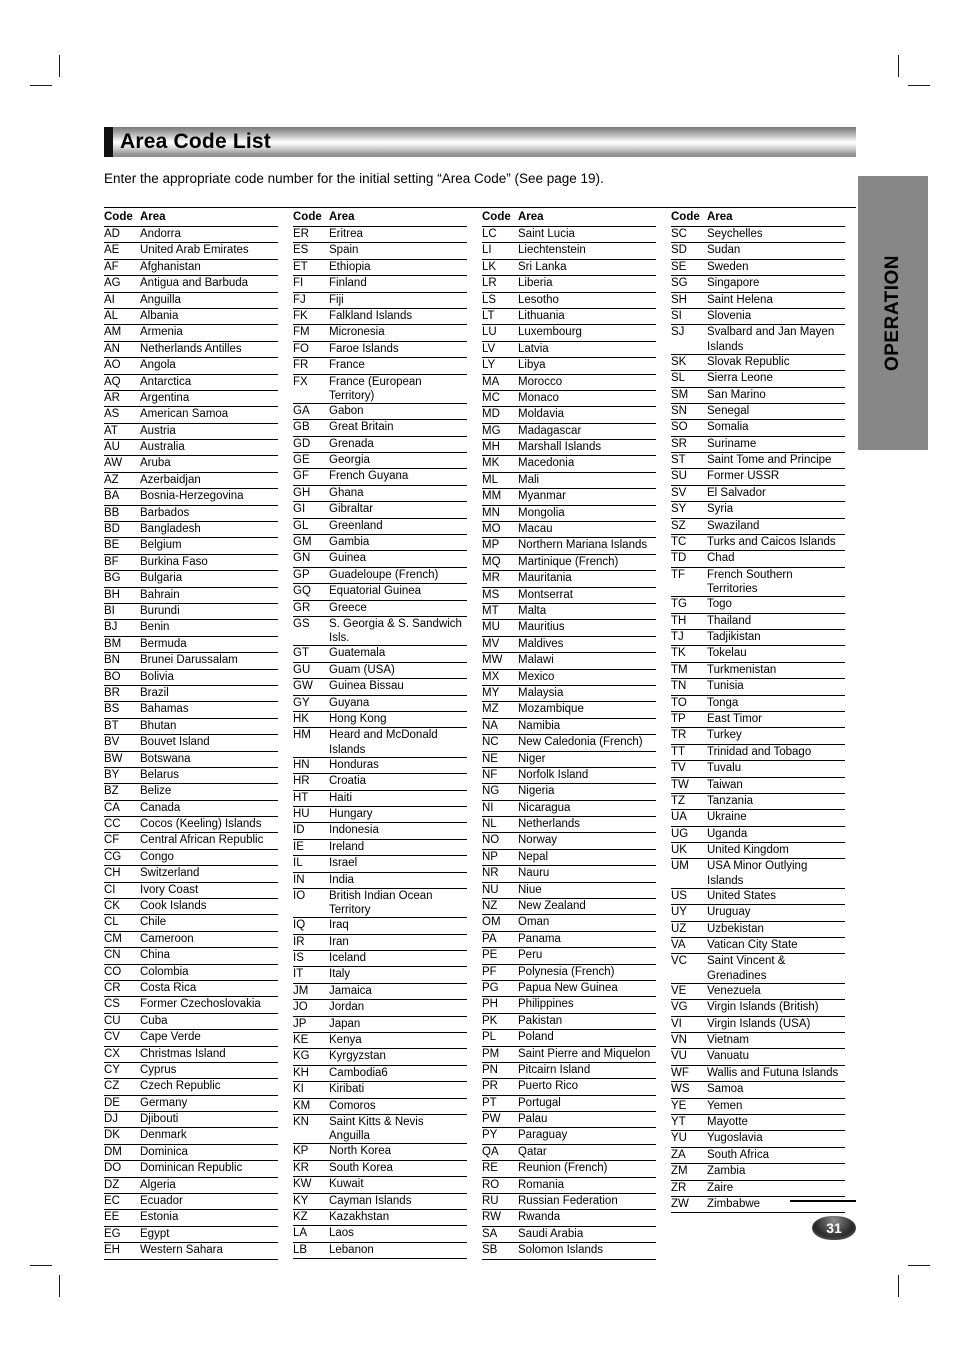 The image size is (954, 1351). Describe the element at coordinates (111, 791) in the screenshot. I see `cell-code: BZ` at that location.